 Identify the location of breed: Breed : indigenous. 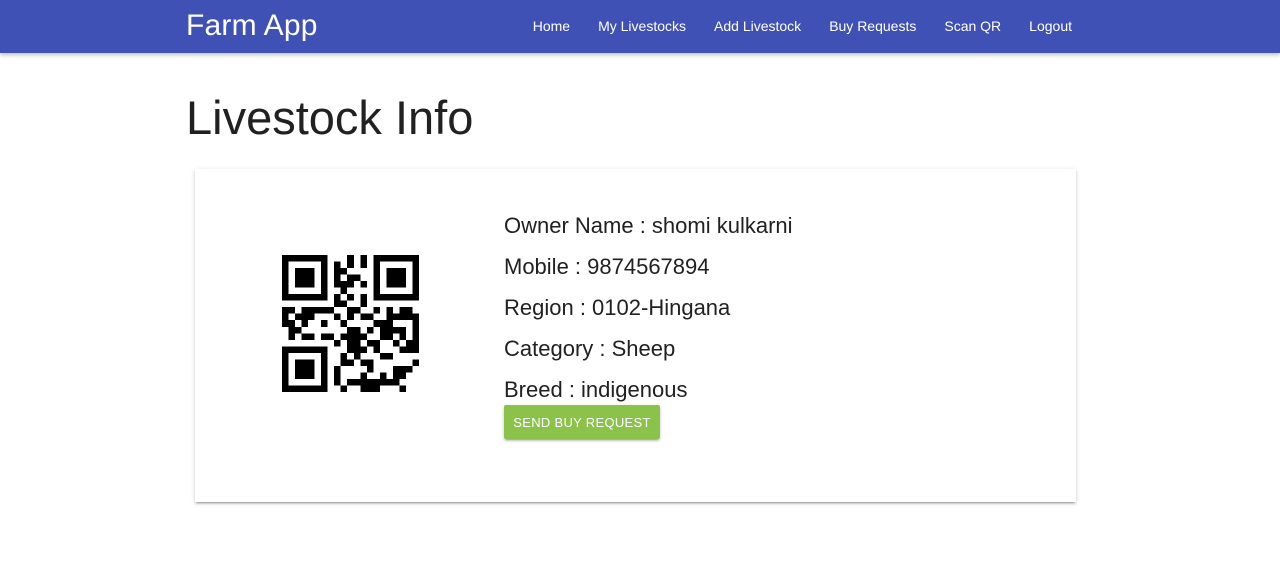
(596, 389).